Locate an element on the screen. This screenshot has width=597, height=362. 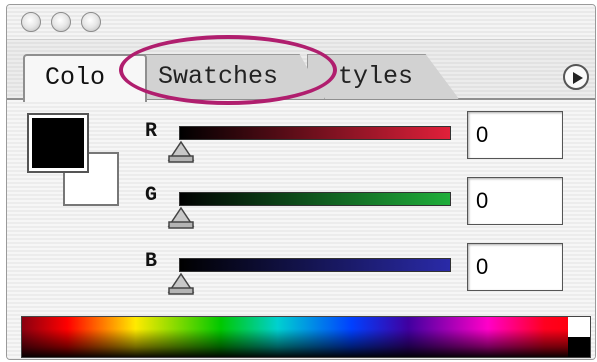
channel-g-slider-thumb is located at coordinates (181, 218).